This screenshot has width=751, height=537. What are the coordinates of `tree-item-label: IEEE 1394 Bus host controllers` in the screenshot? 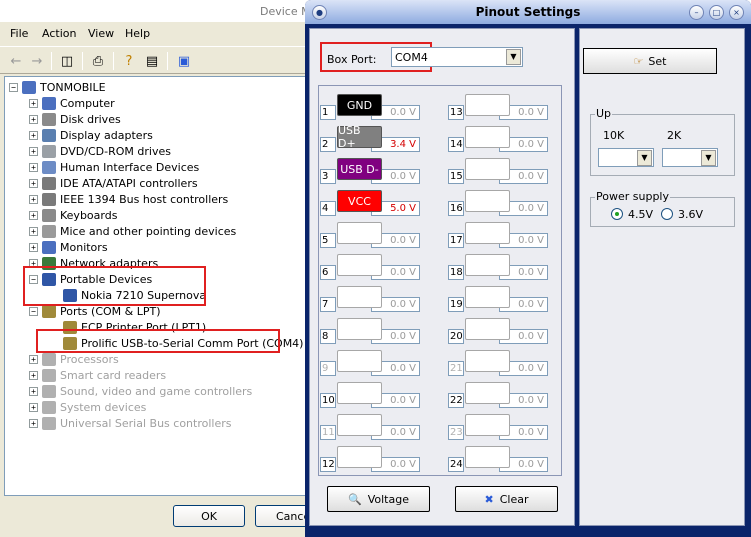 It's located at (144, 199).